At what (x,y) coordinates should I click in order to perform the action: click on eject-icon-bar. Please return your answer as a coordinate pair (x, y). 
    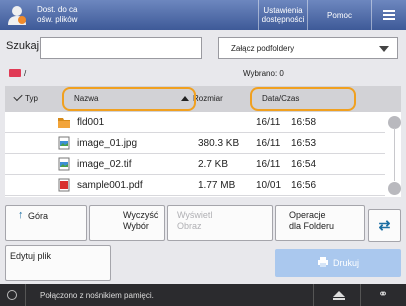
    Looking at the image, I should click on (339, 299).